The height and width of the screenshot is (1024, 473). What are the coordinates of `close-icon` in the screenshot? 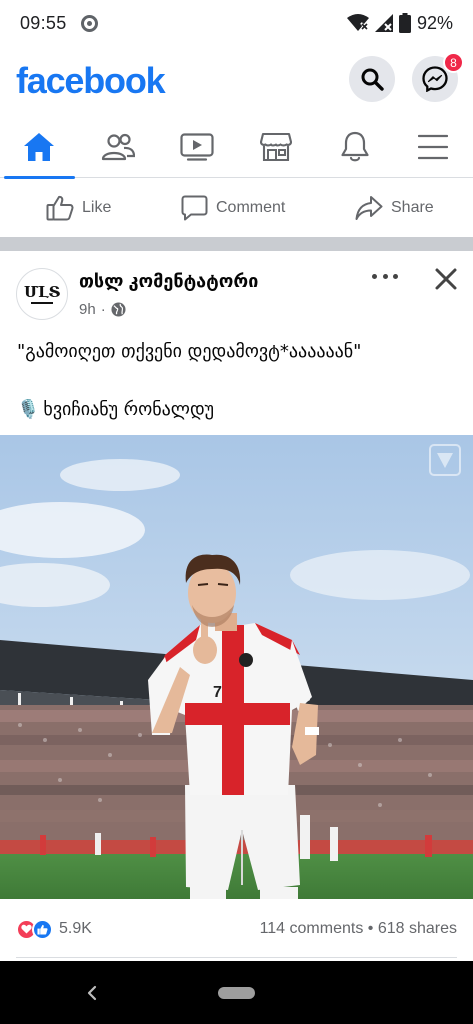 It's located at (446, 279).